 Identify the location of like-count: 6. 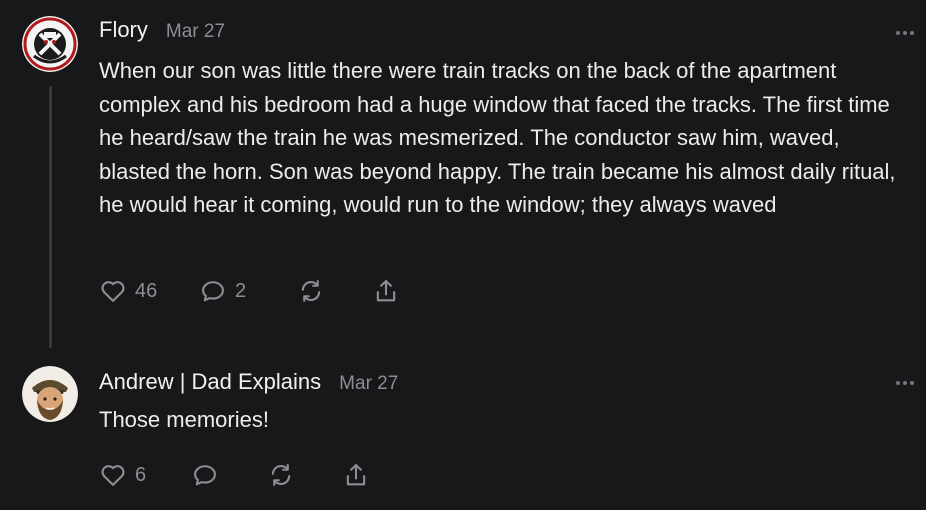
(141, 474).